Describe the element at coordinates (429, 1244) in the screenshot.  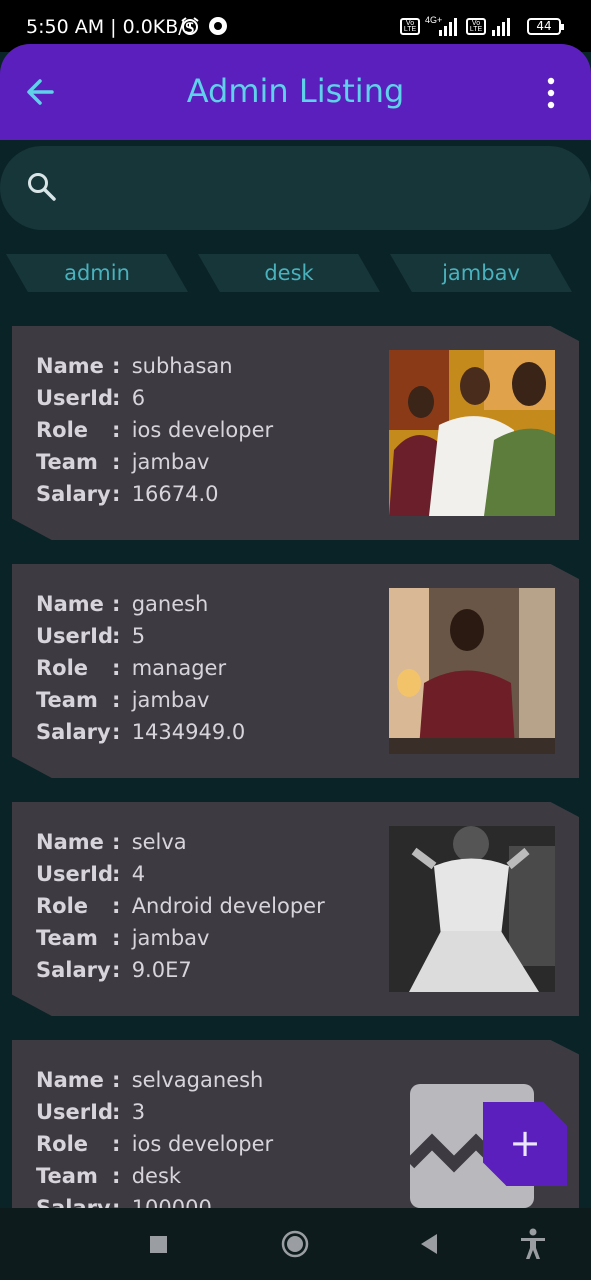
I see `back-triangle-icon` at that location.